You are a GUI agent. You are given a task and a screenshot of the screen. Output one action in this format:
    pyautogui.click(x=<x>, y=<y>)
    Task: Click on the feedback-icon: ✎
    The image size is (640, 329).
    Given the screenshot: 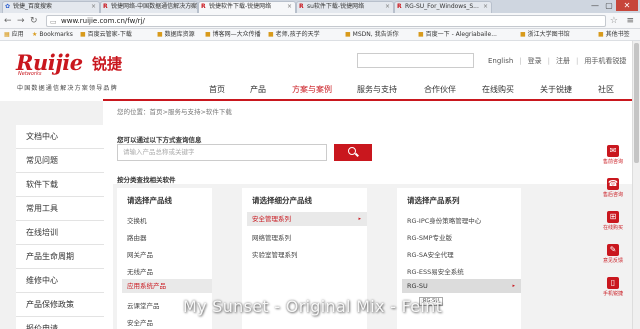 What is the action you would take?
    pyautogui.click(x=613, y=250)
    